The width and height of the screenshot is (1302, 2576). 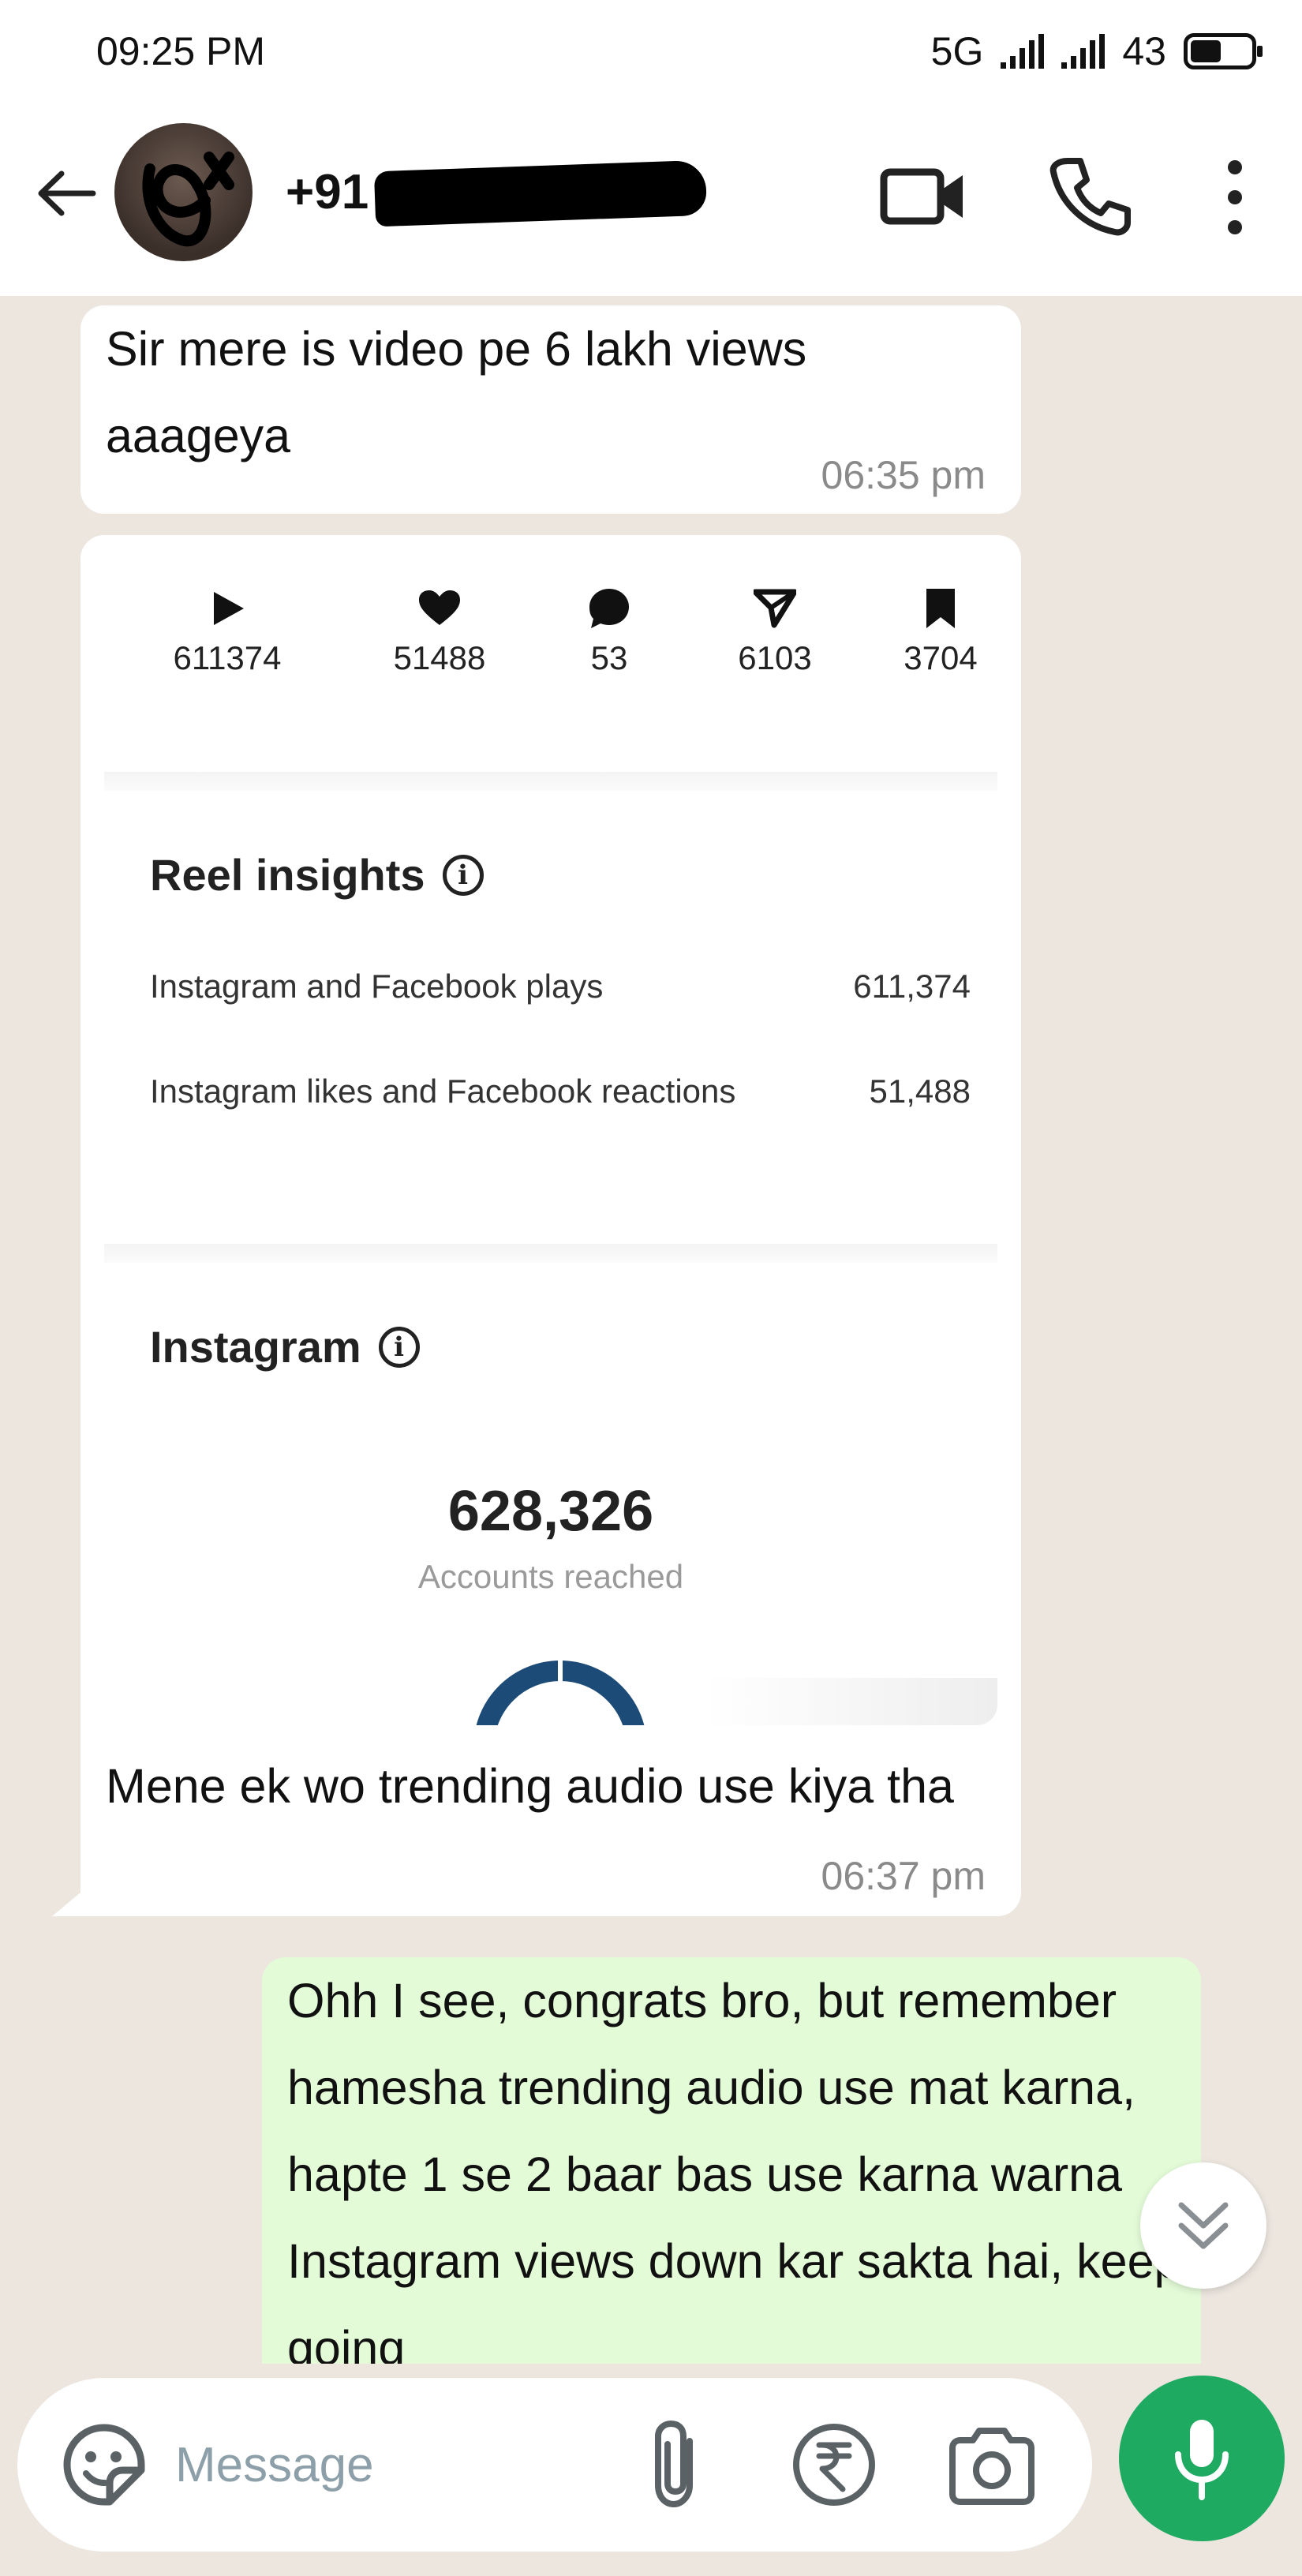 What do you see at coordinates (439, 629) in the screenshot?
I see `stat-likes: 51488` at bounding box center [439, 629].